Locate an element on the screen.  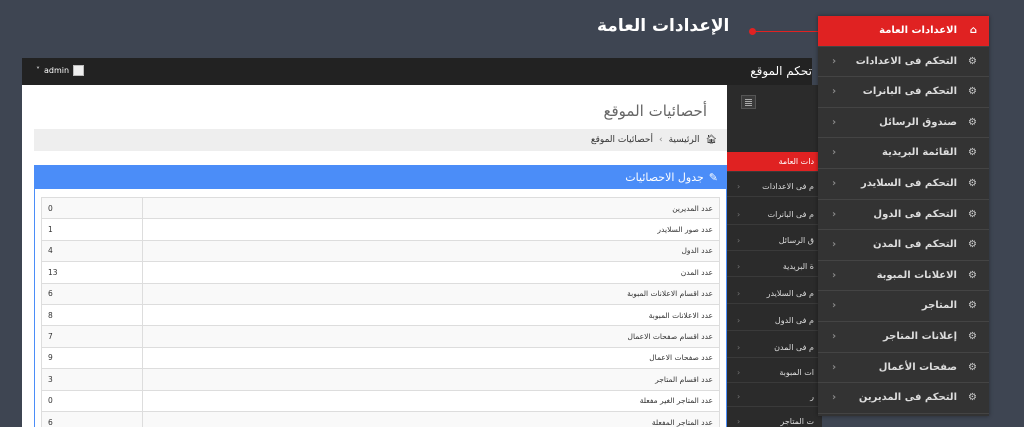
menu-item-label: التحكم فى الاعدادات is located at coordinates (906, 61).